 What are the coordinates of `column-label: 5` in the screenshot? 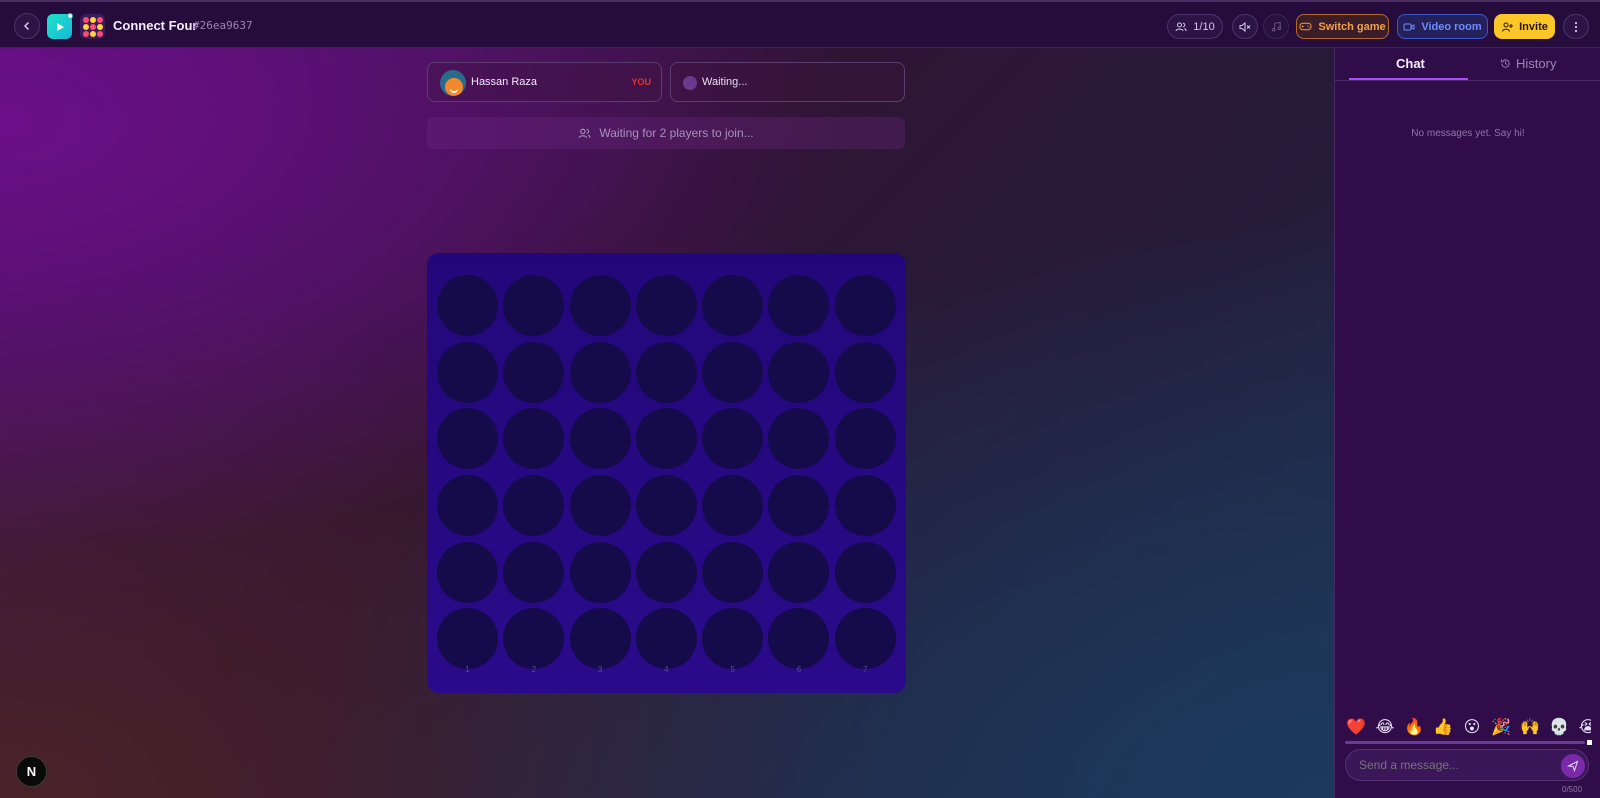 It's located at (732, 669).